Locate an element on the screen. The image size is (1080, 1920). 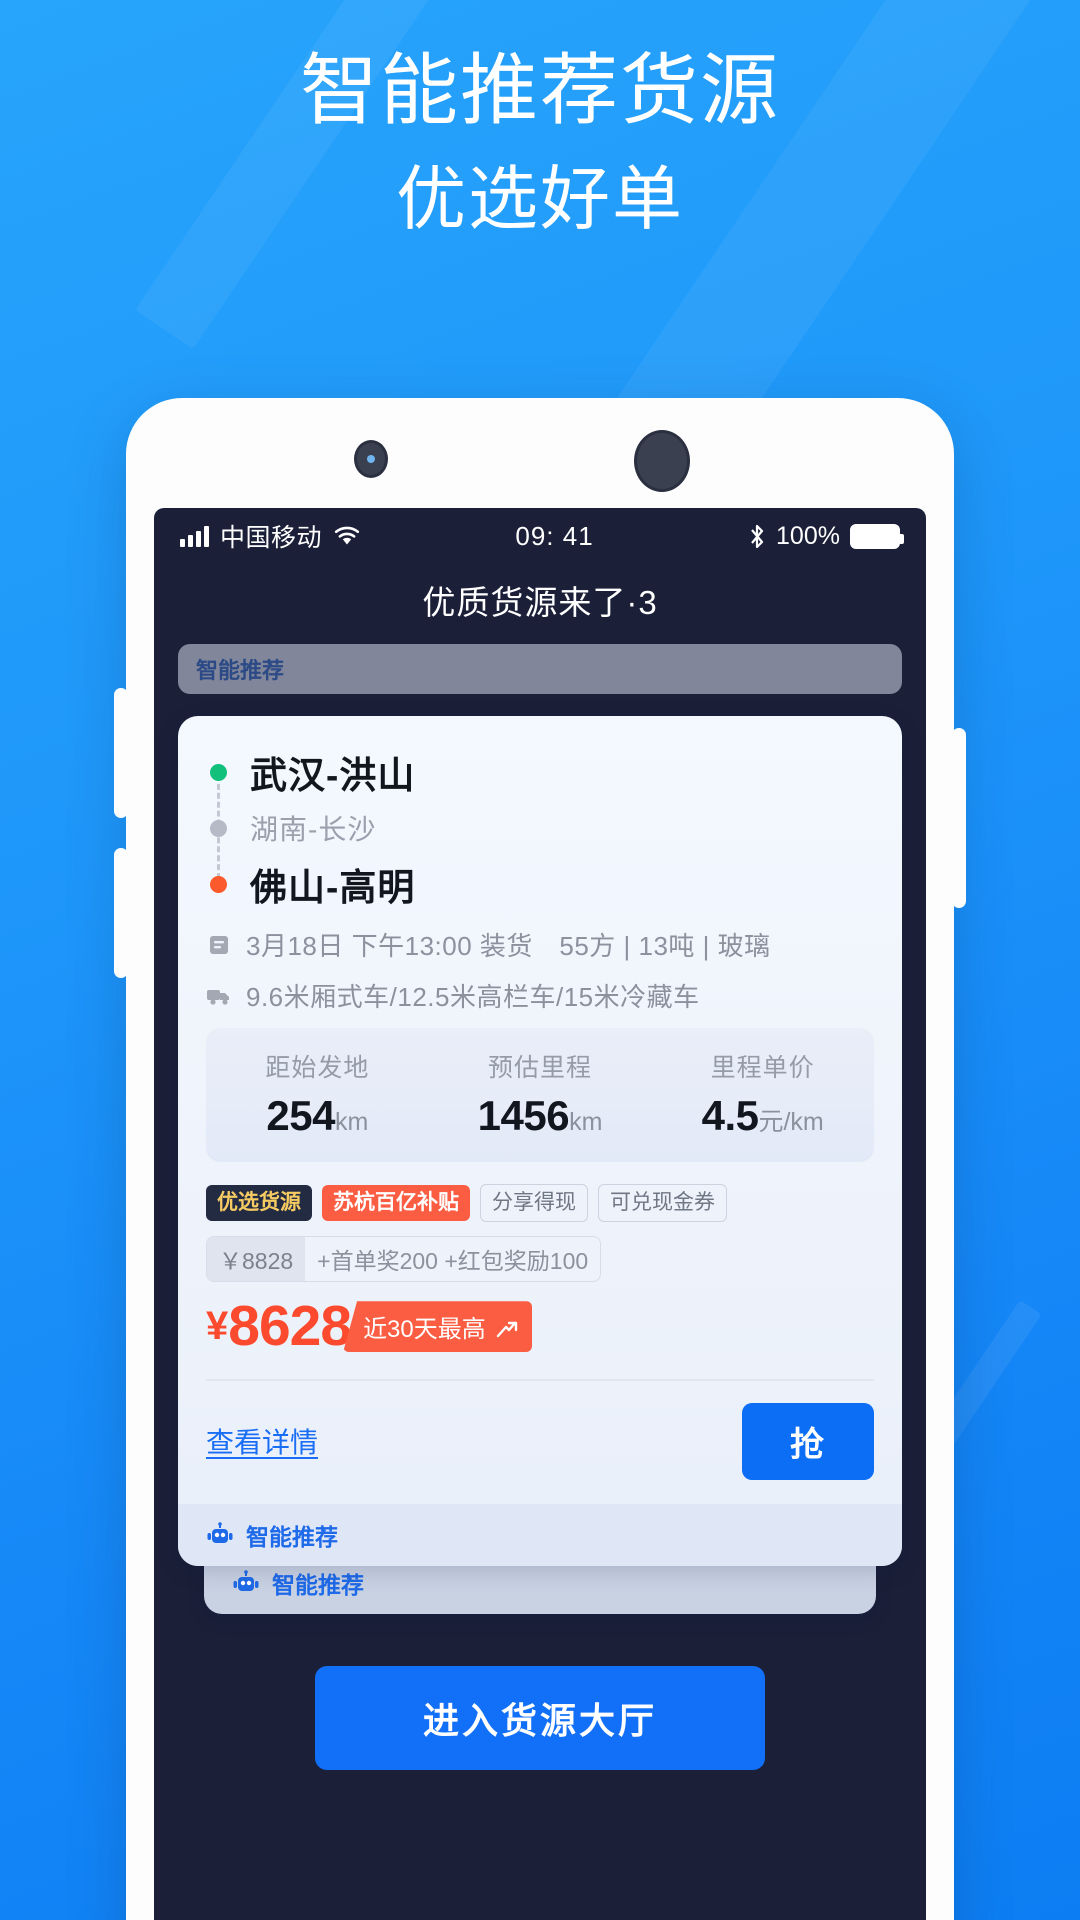
grab-order-button: 抢 is located at coordinates (808, 1441).